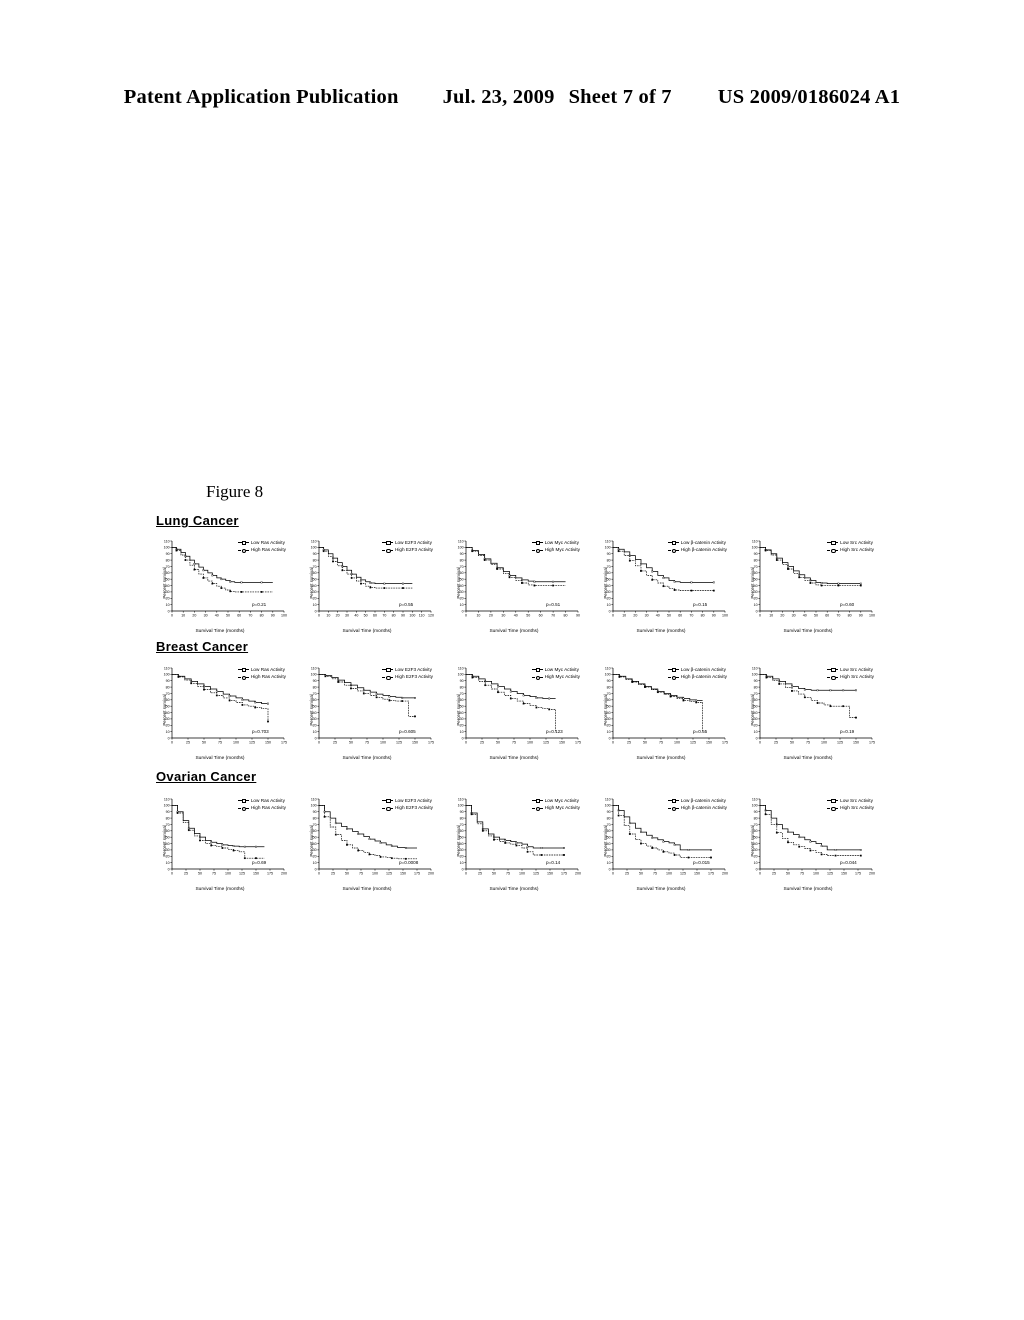  What do you see at coordinates (268, 677) in the screenshot?
I see `legend-label: High Ras Activity` at bounding box center [268, 677].